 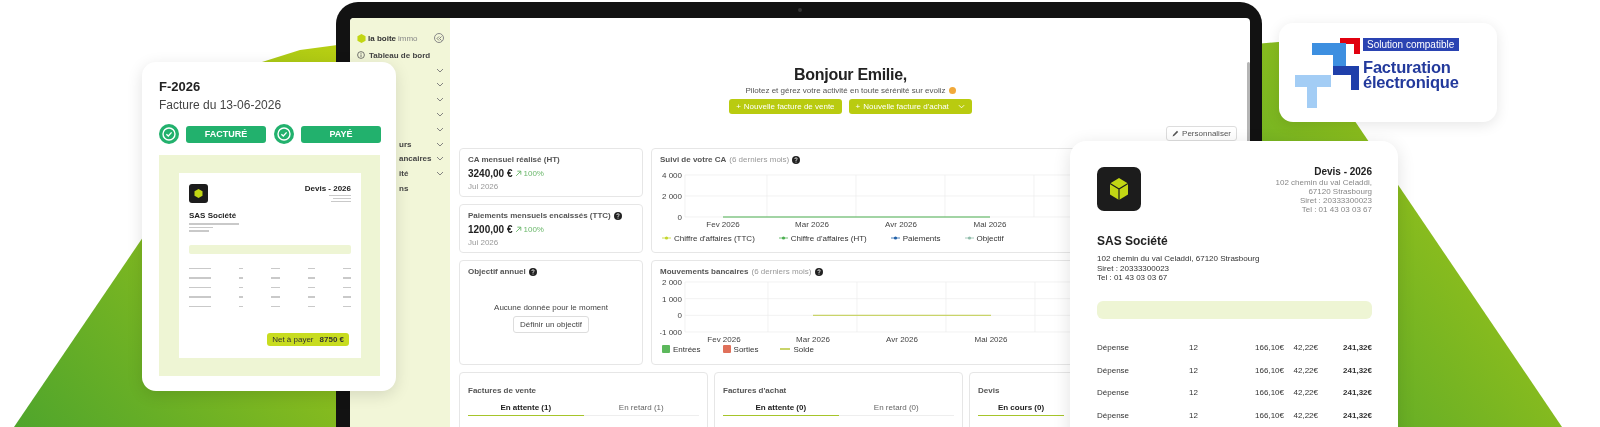 I want to click on tab: En retard (0), so click(x=896, y=409).